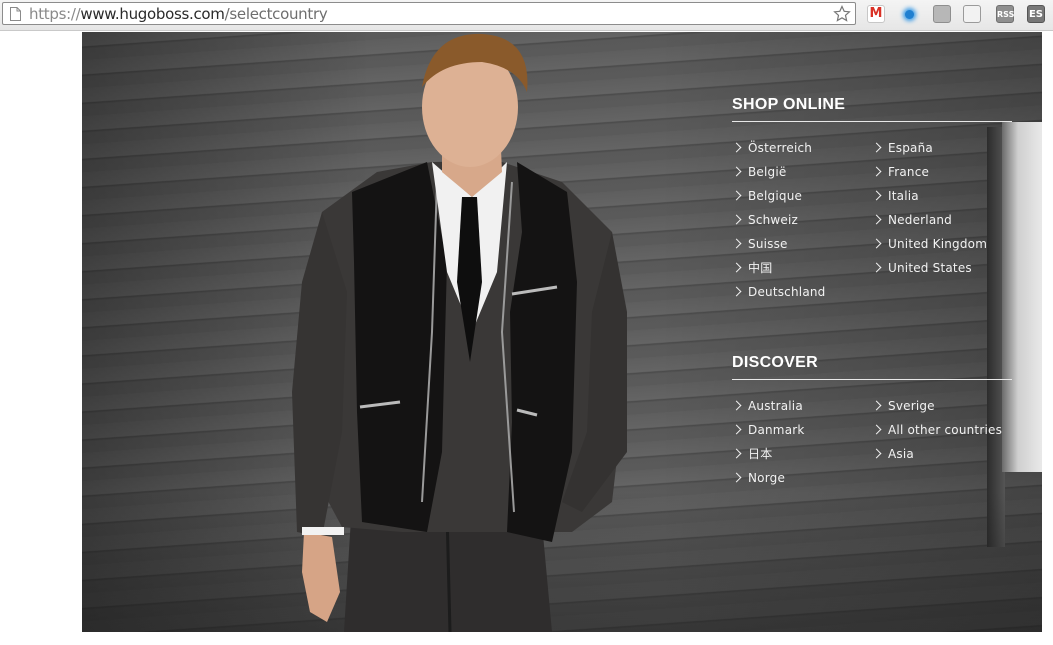 The height and width of the screenshot is (645, 1053). I want to click on country-link-schweiz: Schweiz, so click(801, 220).